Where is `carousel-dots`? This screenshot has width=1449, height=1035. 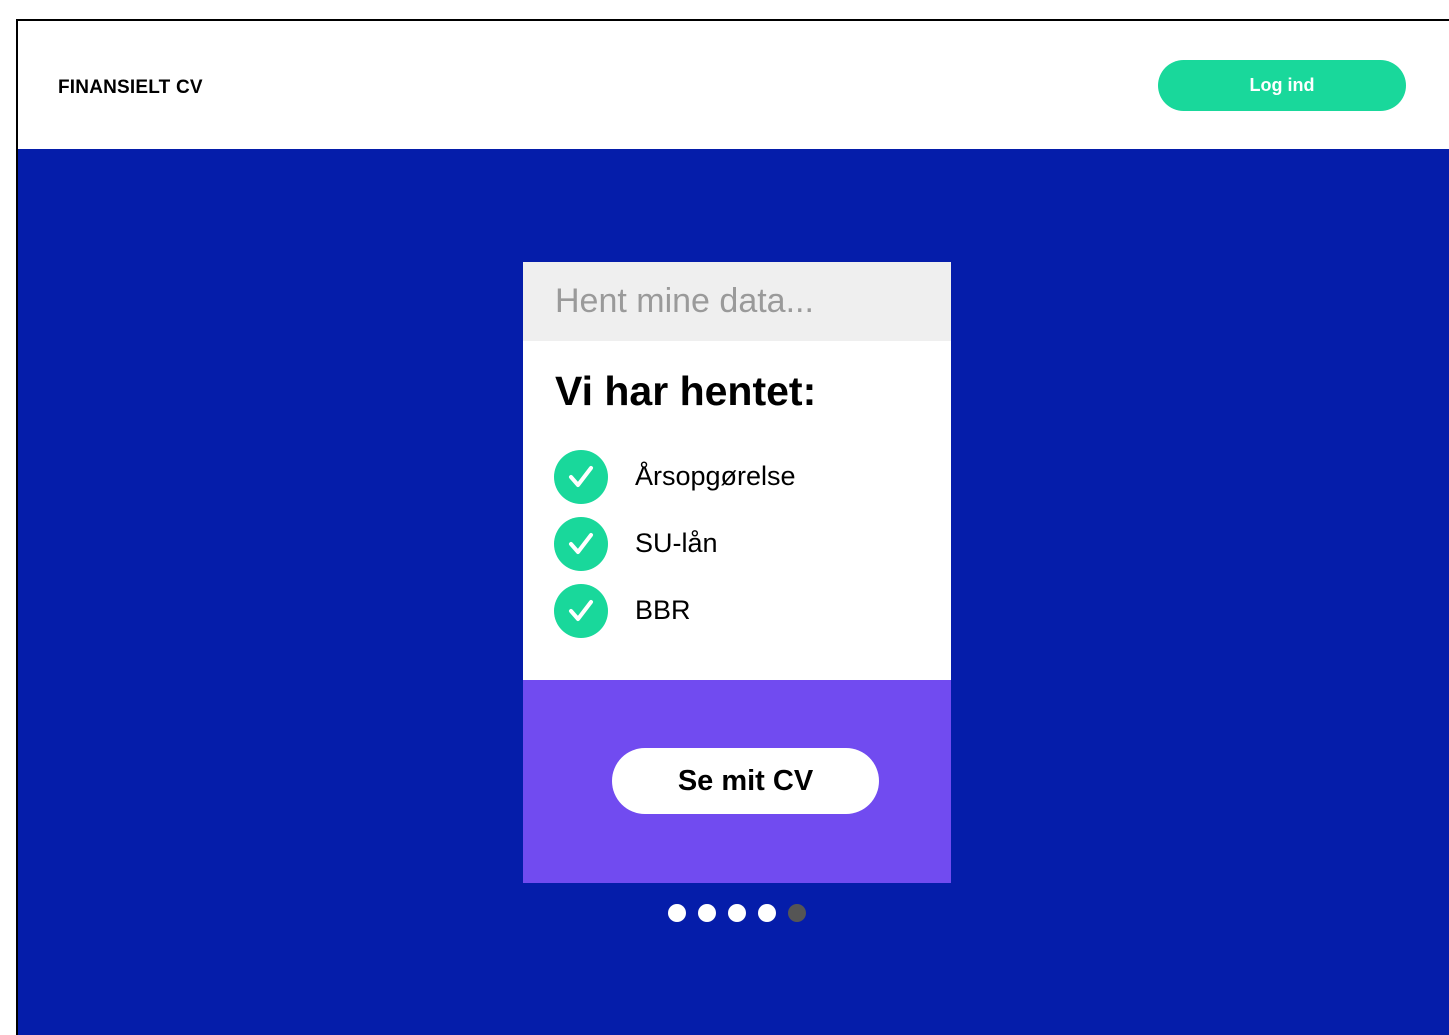 carousel-dots is located at coordinates (743, 913).